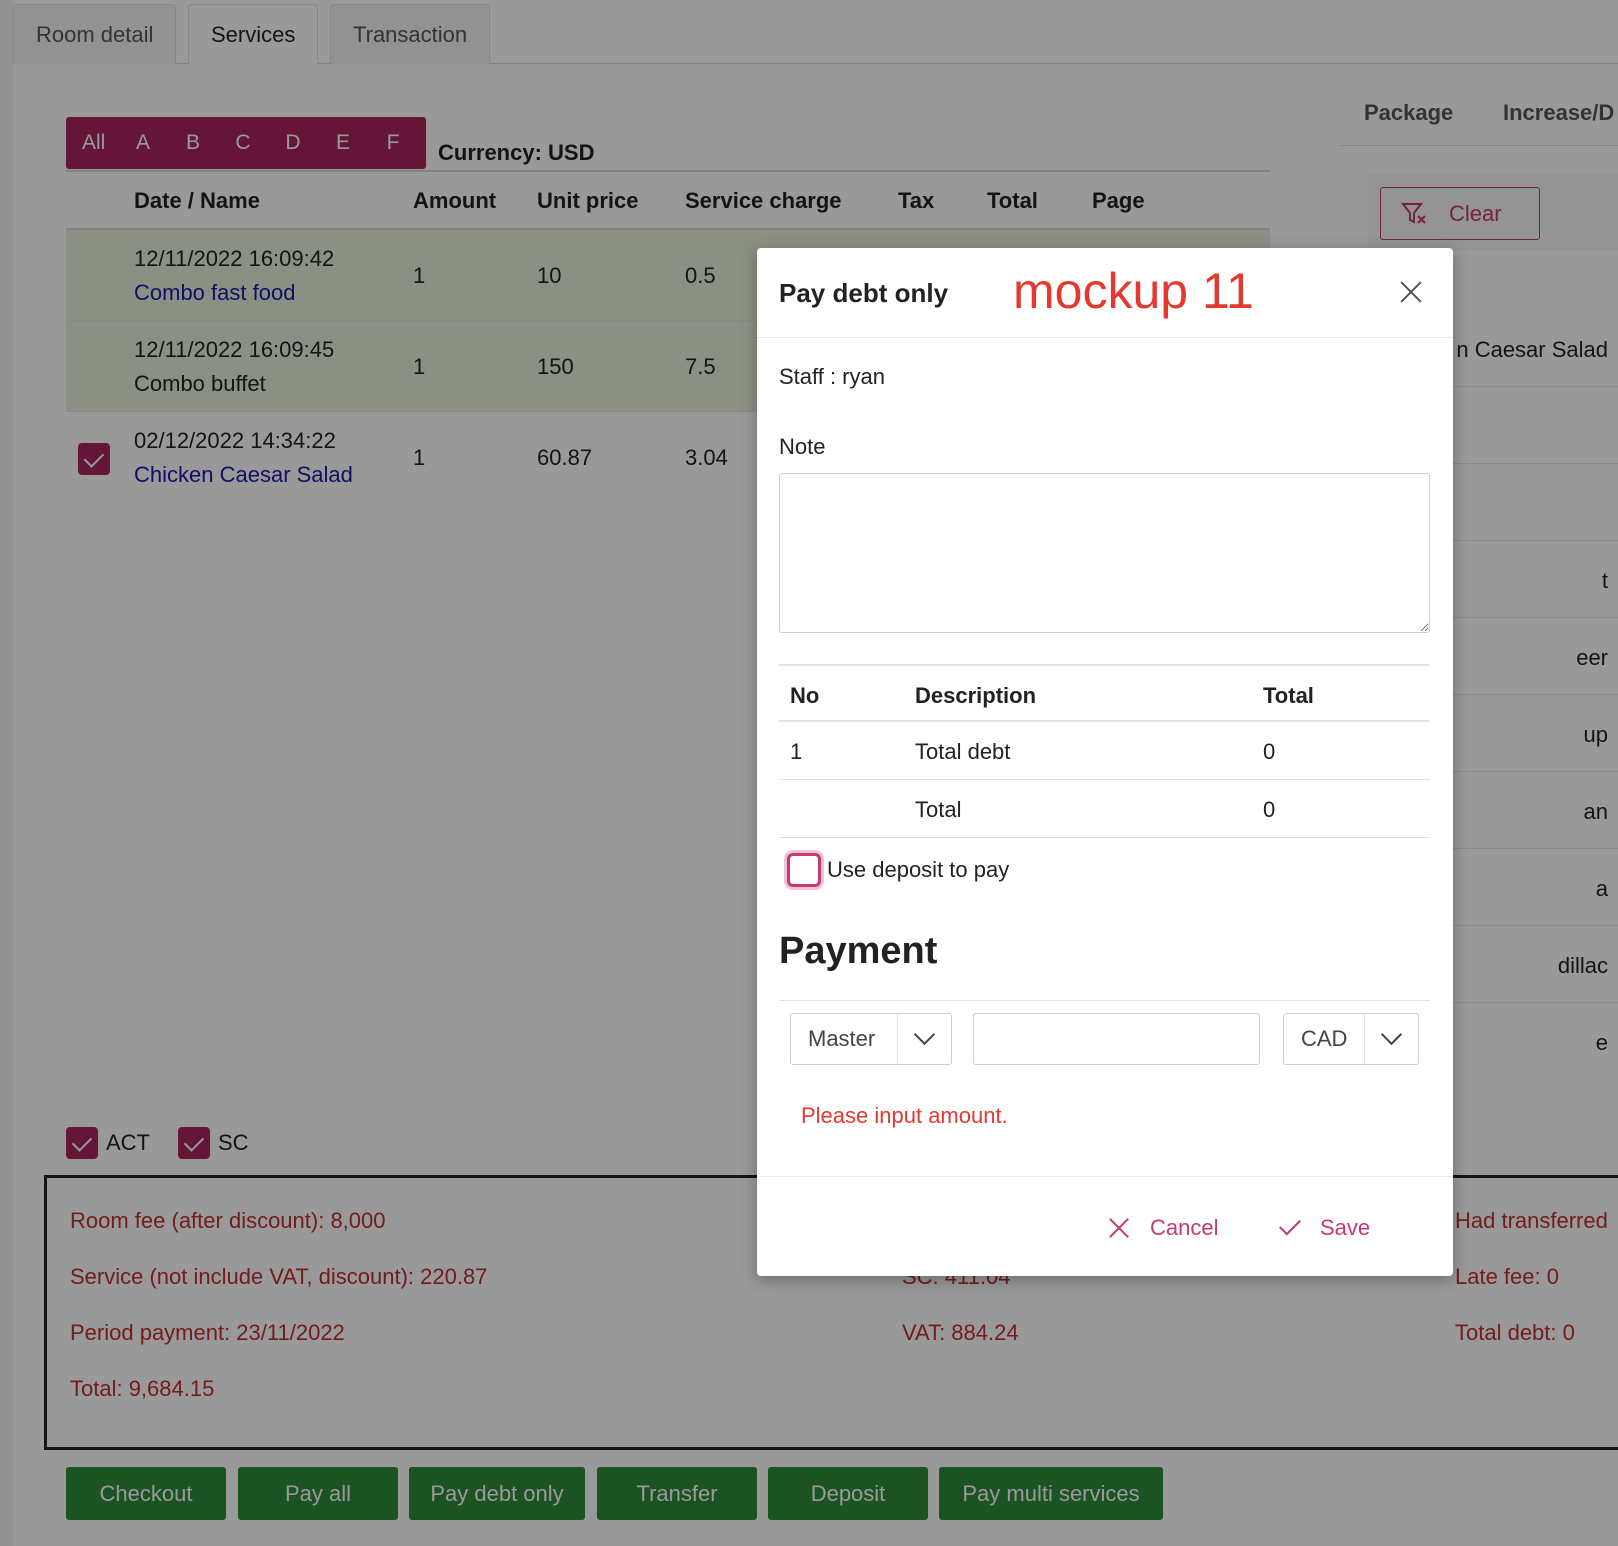 This screenshot has width=1618, height=1546. I want to click on amount-error-message: Please input amount., so click(904, 1115).